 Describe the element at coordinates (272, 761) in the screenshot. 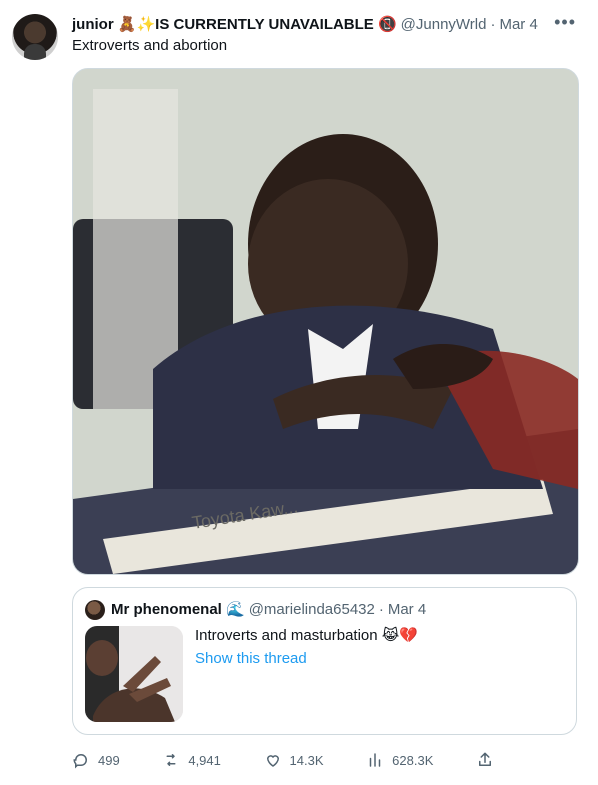

I see `heart-icon` at that location.